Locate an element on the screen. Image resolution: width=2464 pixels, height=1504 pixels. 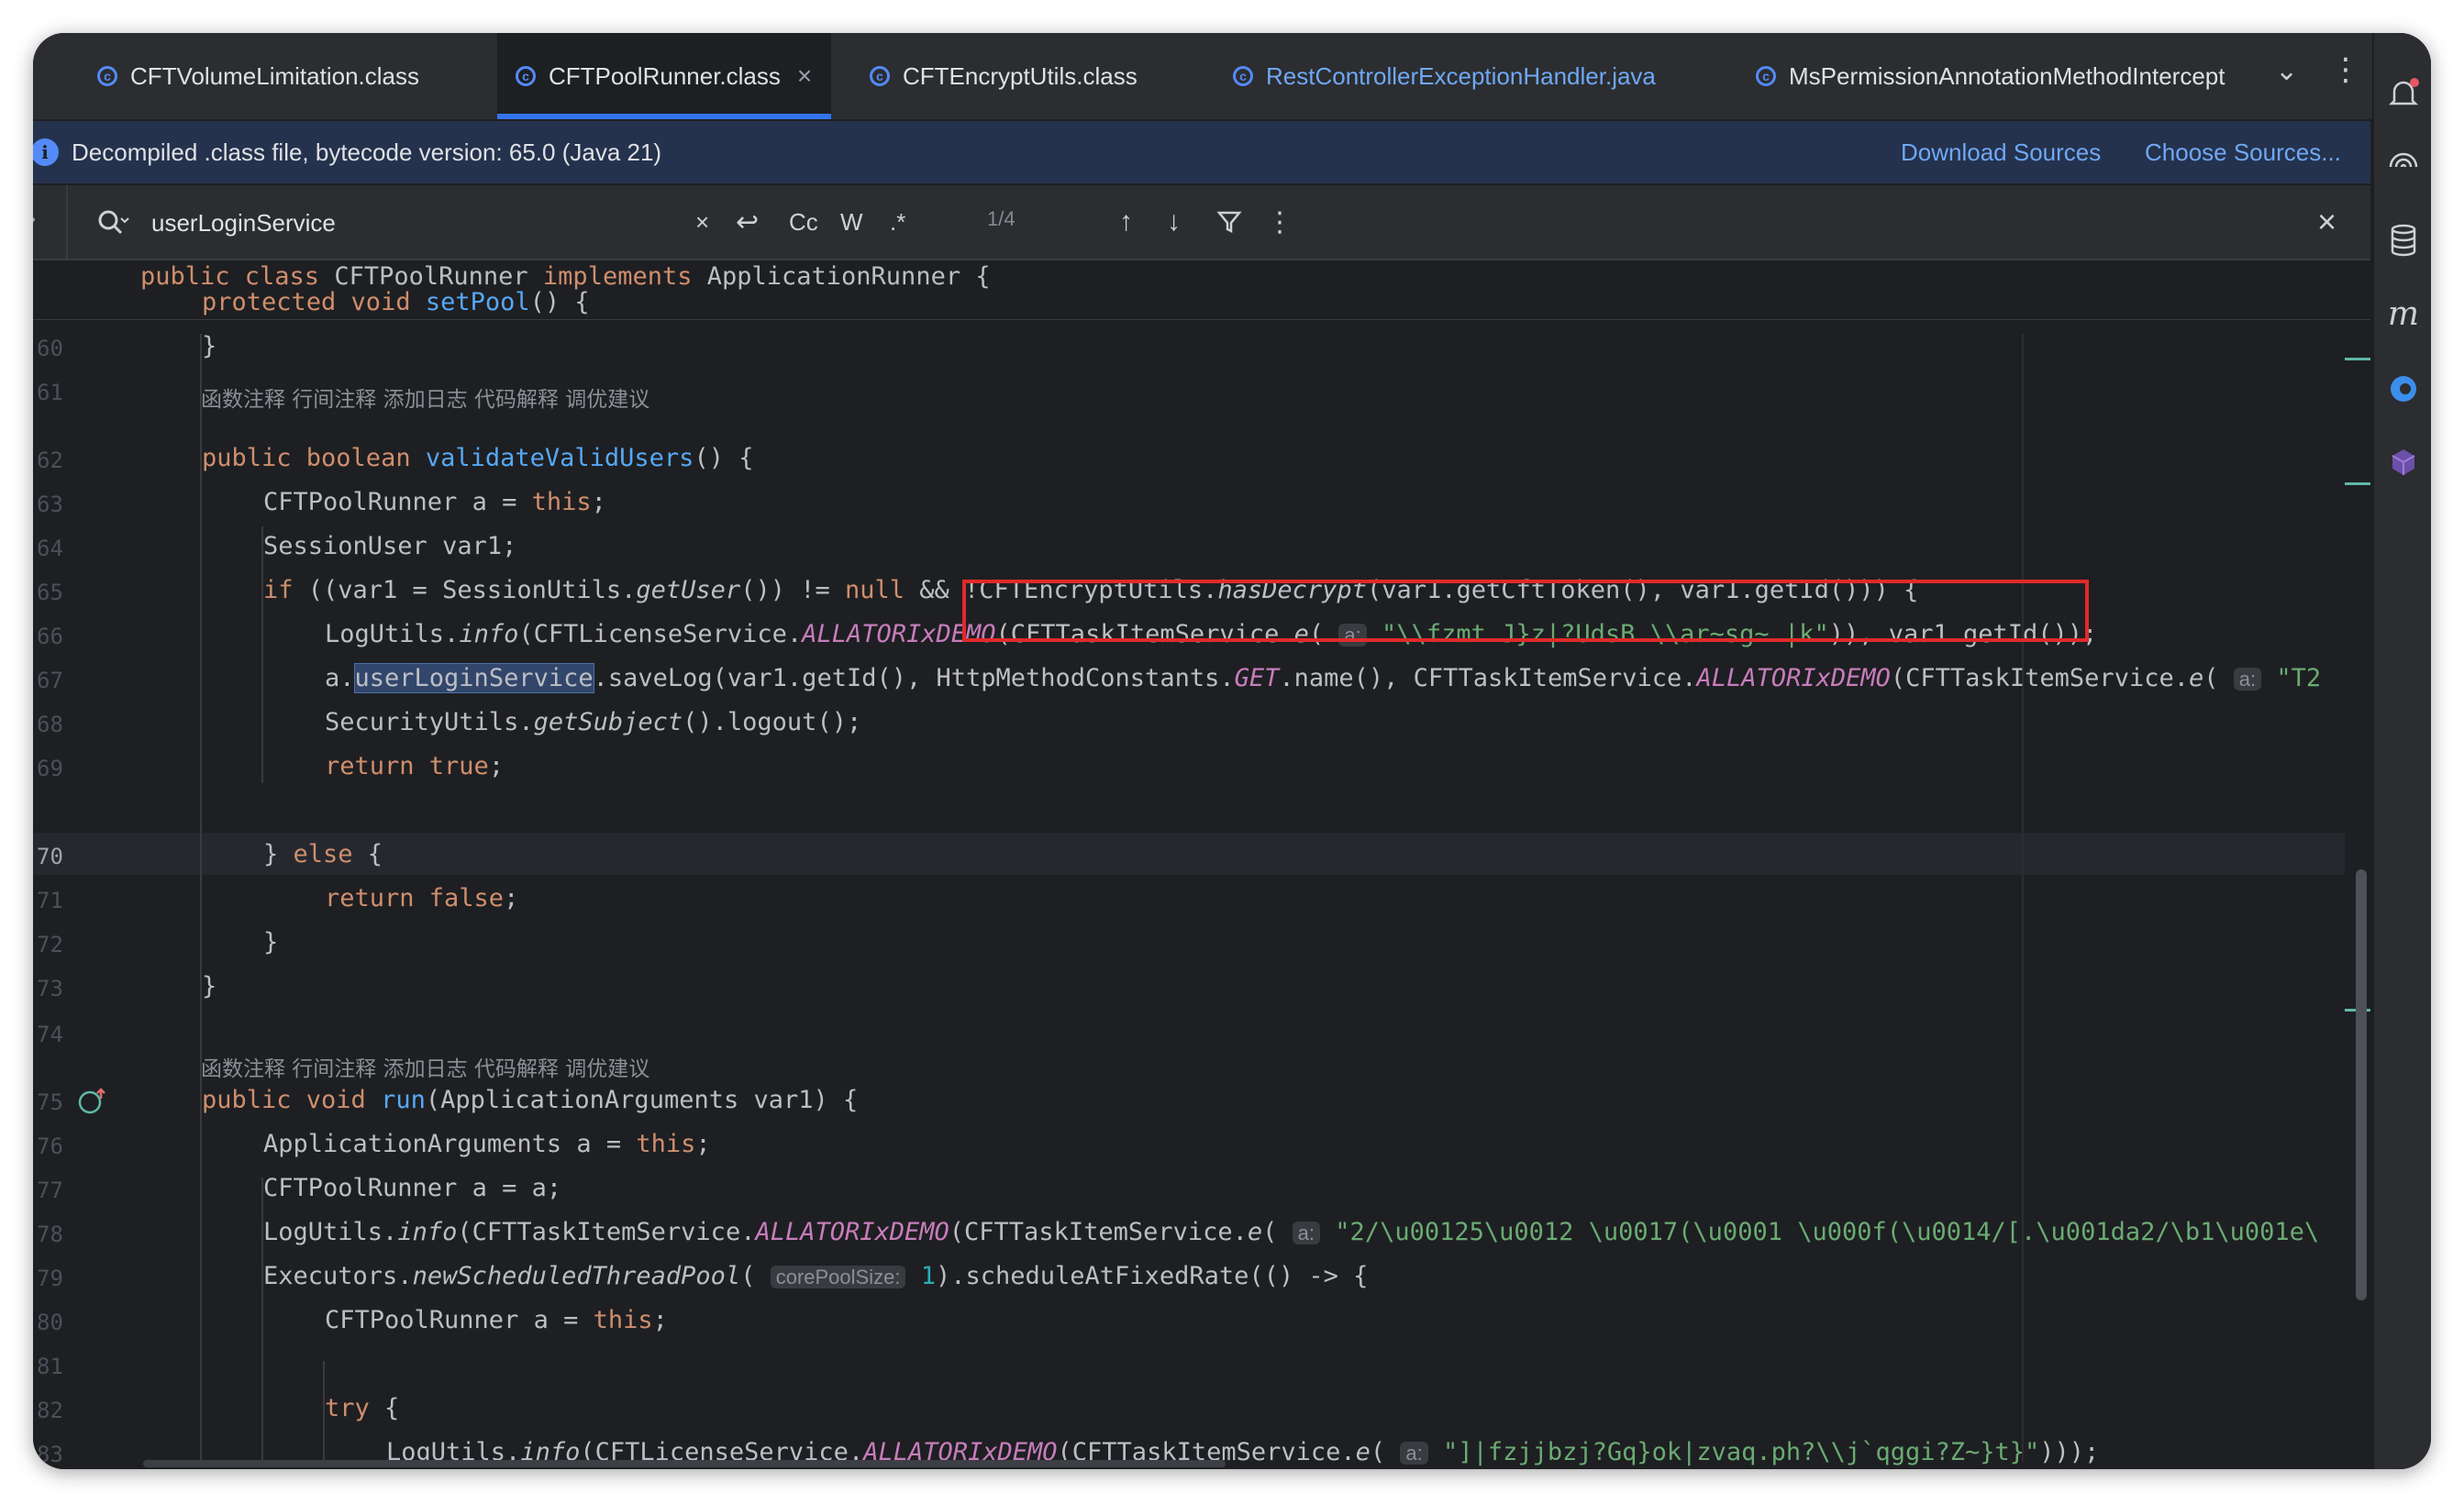
tab-label: CFTVolumeLimitation.class is located at coordinates (274, 75).